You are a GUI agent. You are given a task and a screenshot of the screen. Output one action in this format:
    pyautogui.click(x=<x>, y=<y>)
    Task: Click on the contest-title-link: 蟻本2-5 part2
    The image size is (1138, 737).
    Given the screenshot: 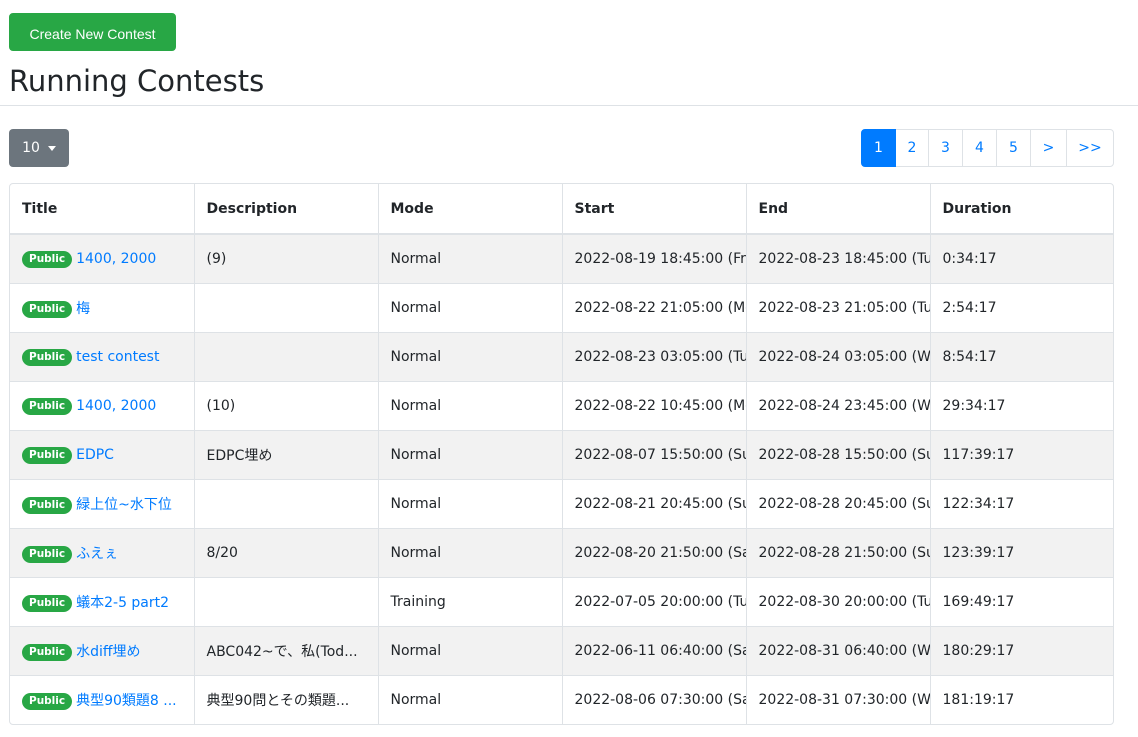 What is the action you would take?
    pyautogui.click(x=122, y=603)
    